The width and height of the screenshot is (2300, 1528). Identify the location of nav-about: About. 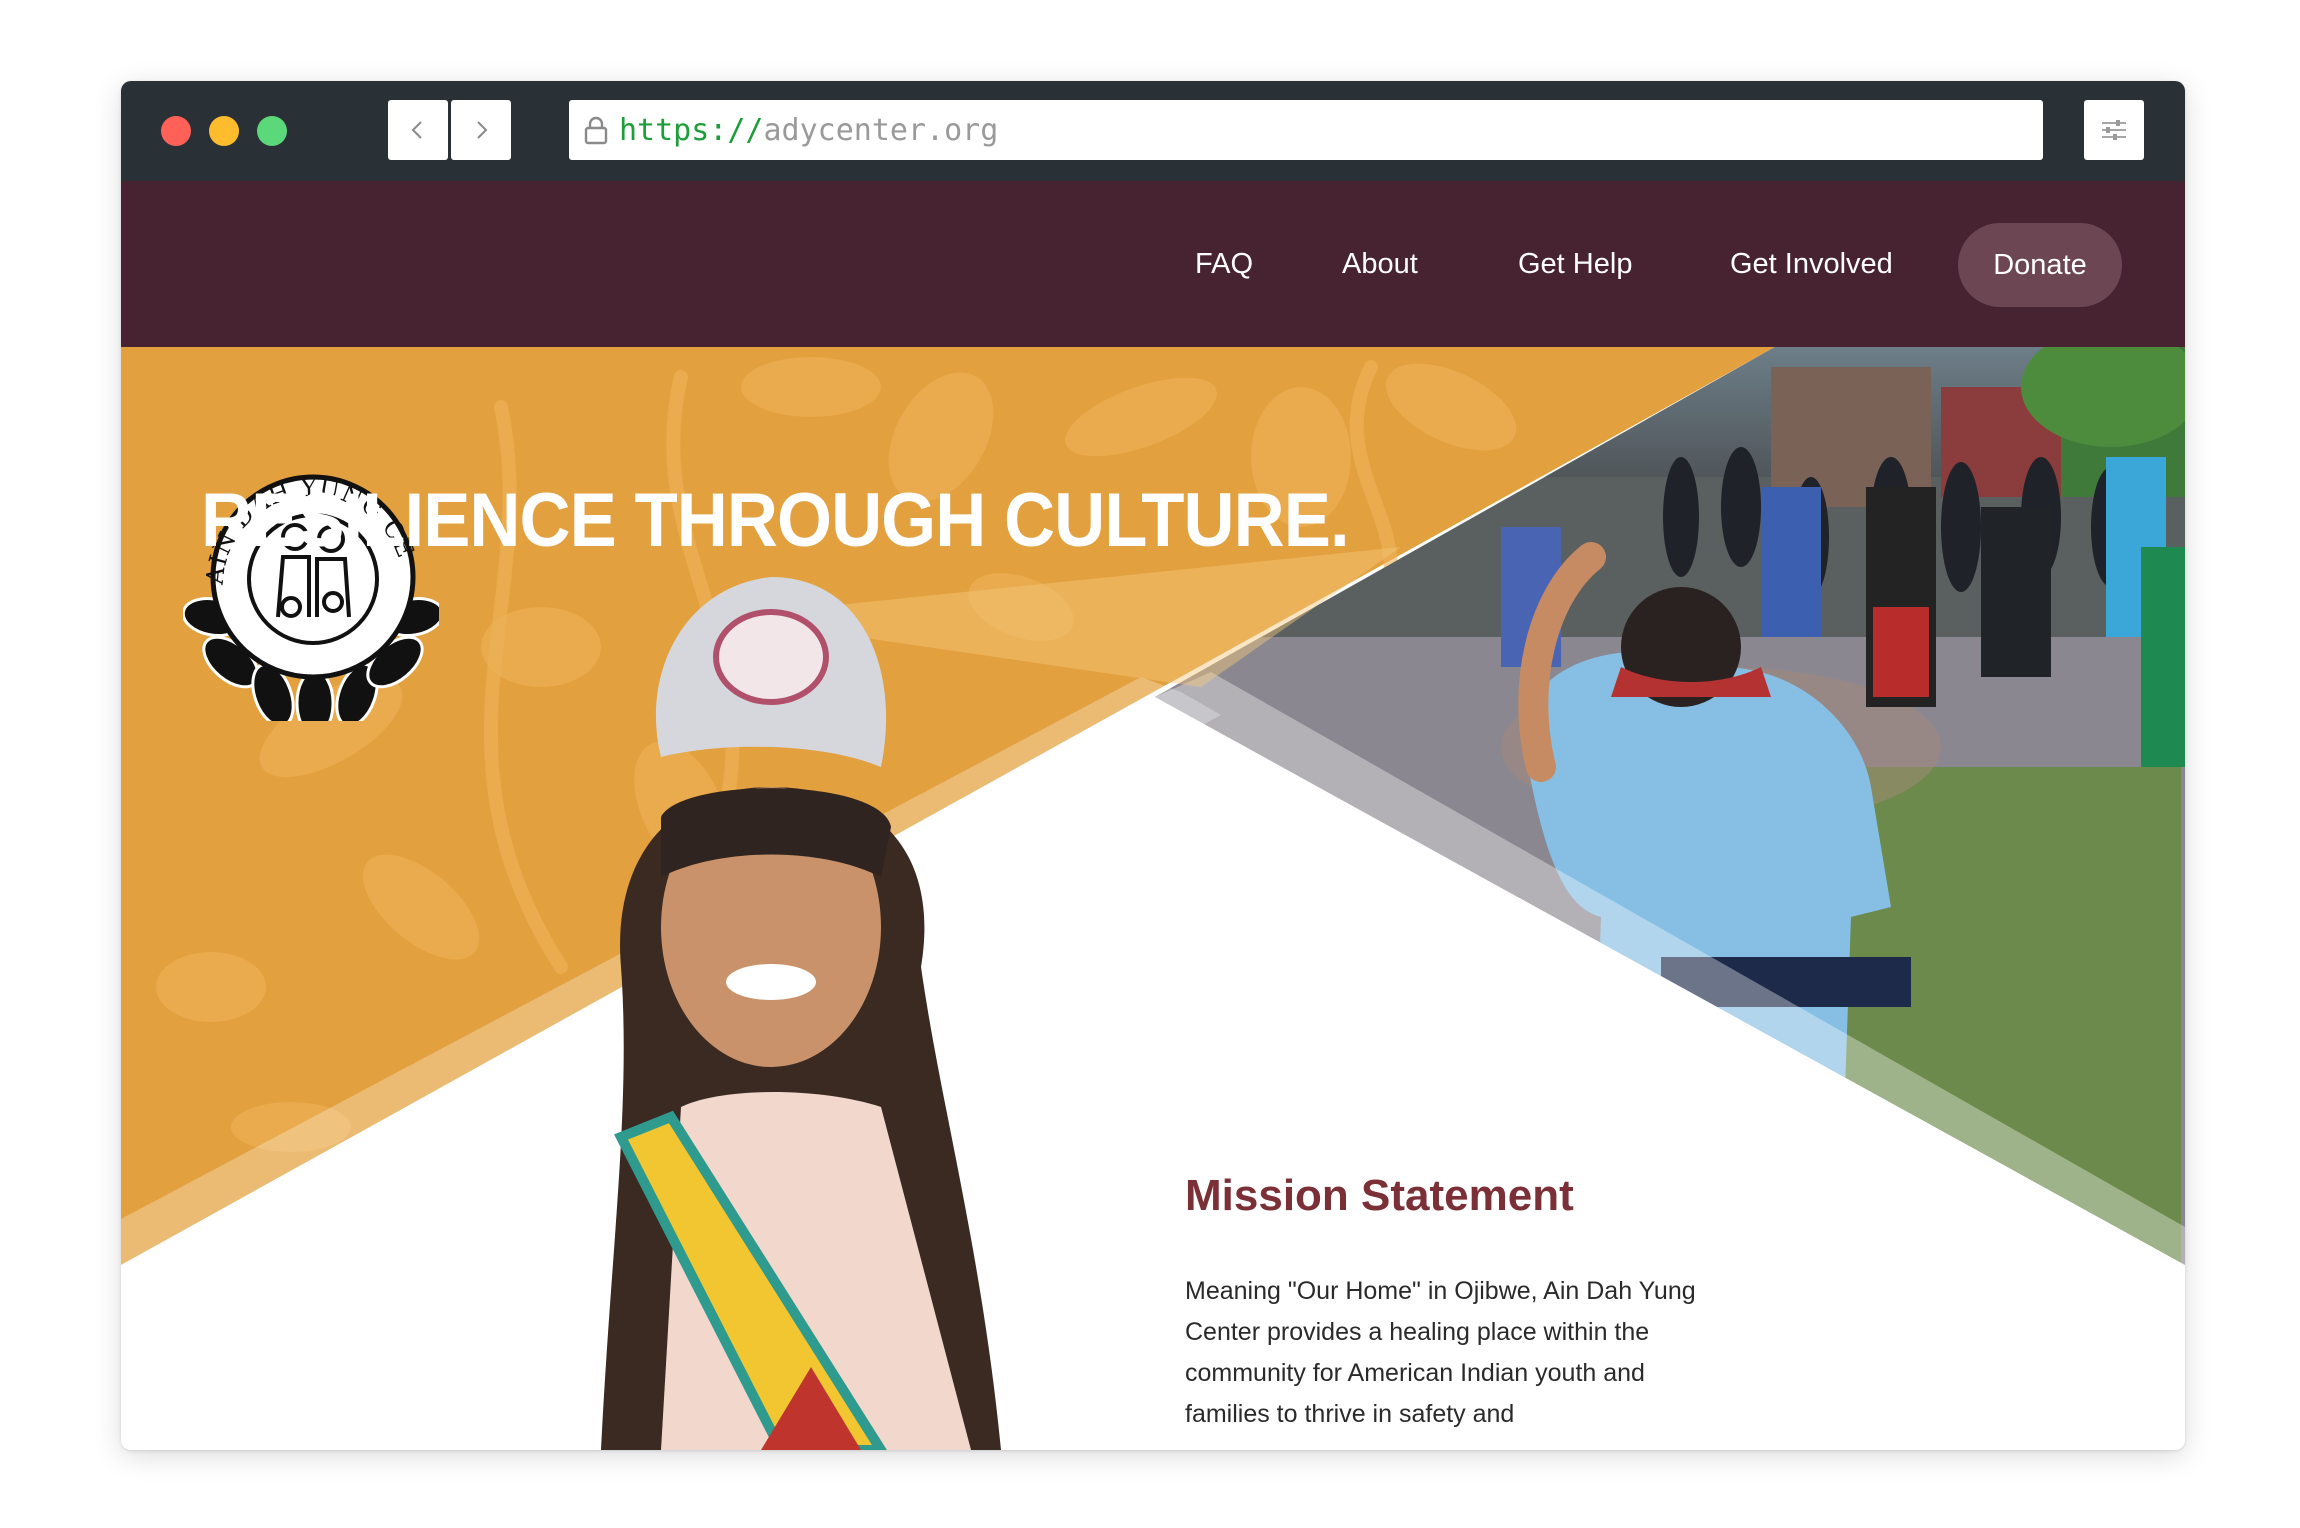
(1380, 264).